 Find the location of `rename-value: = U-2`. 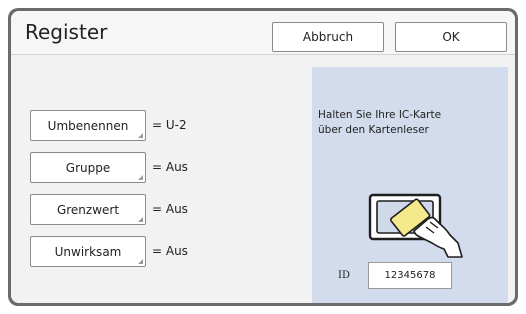

rename-value: = U-2 is located at coordinates (169, 125).